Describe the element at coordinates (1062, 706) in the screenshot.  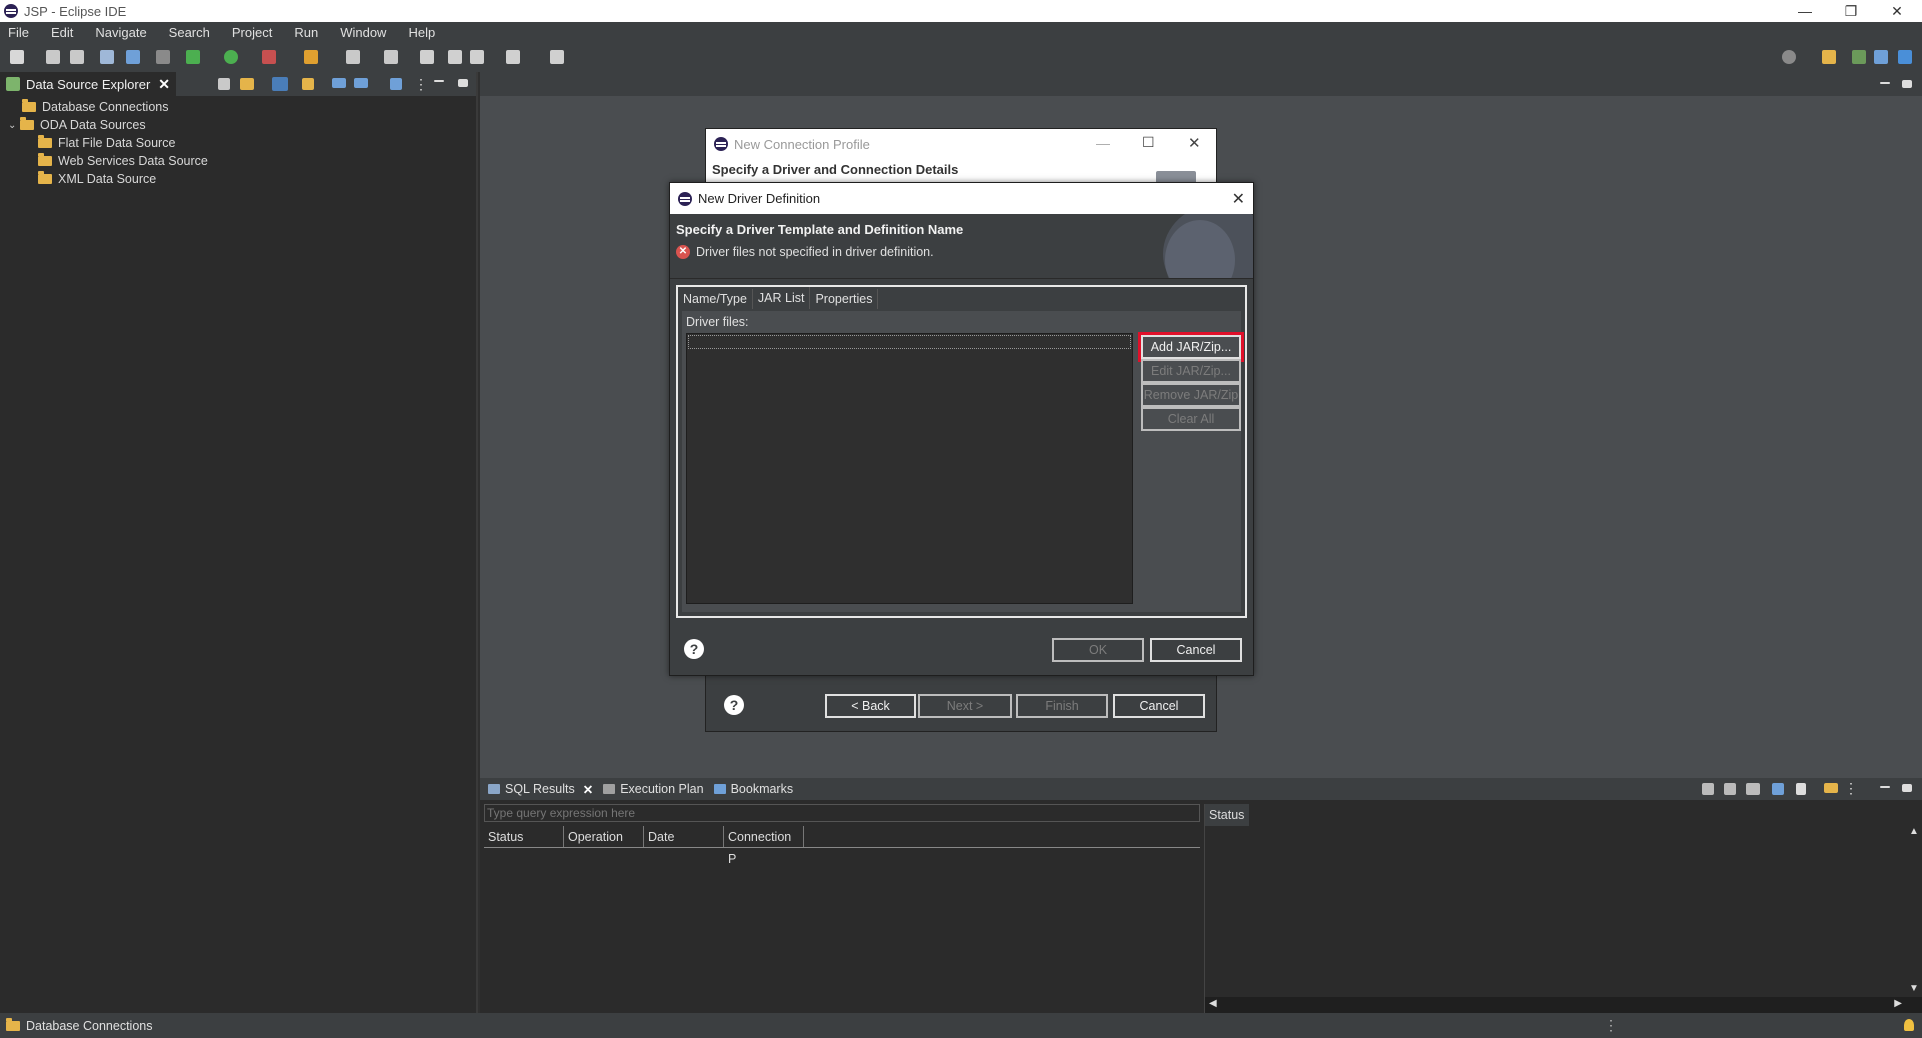
I see `finish-button: Finish` at that location.